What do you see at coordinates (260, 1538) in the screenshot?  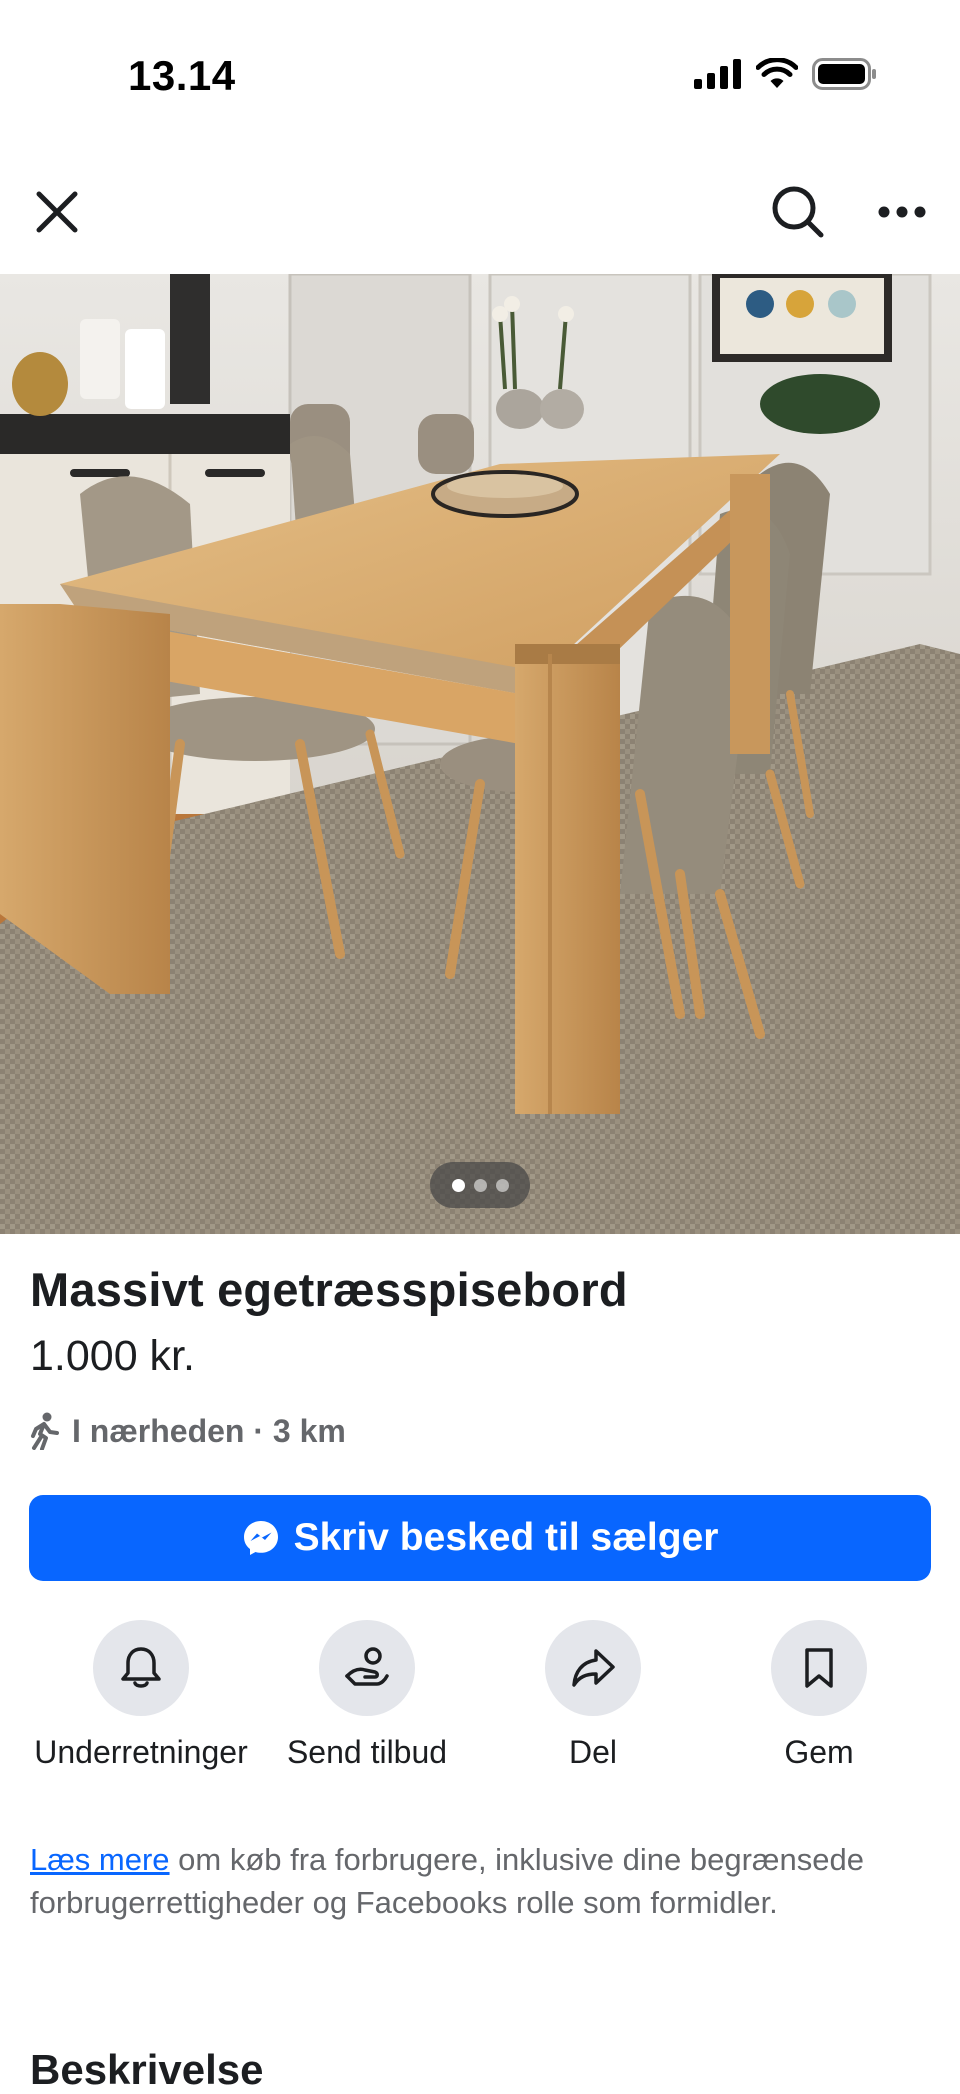 I see `messenger-icon` at bounding box center [260, 1538].